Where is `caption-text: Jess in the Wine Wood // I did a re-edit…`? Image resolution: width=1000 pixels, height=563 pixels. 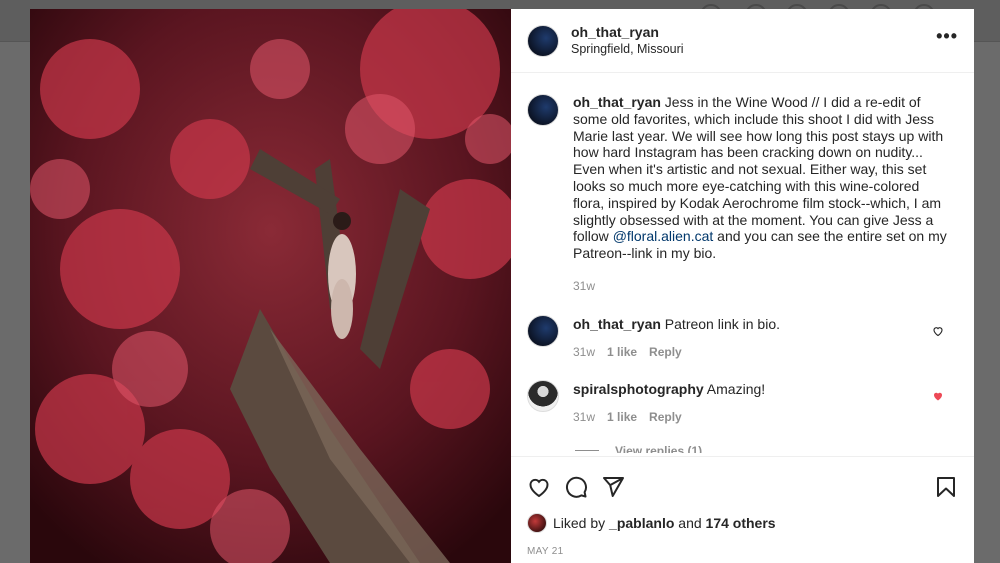 caption-text: Jess in the Wine Wood // I did a re-edit… is located at coordinates (758, 169).